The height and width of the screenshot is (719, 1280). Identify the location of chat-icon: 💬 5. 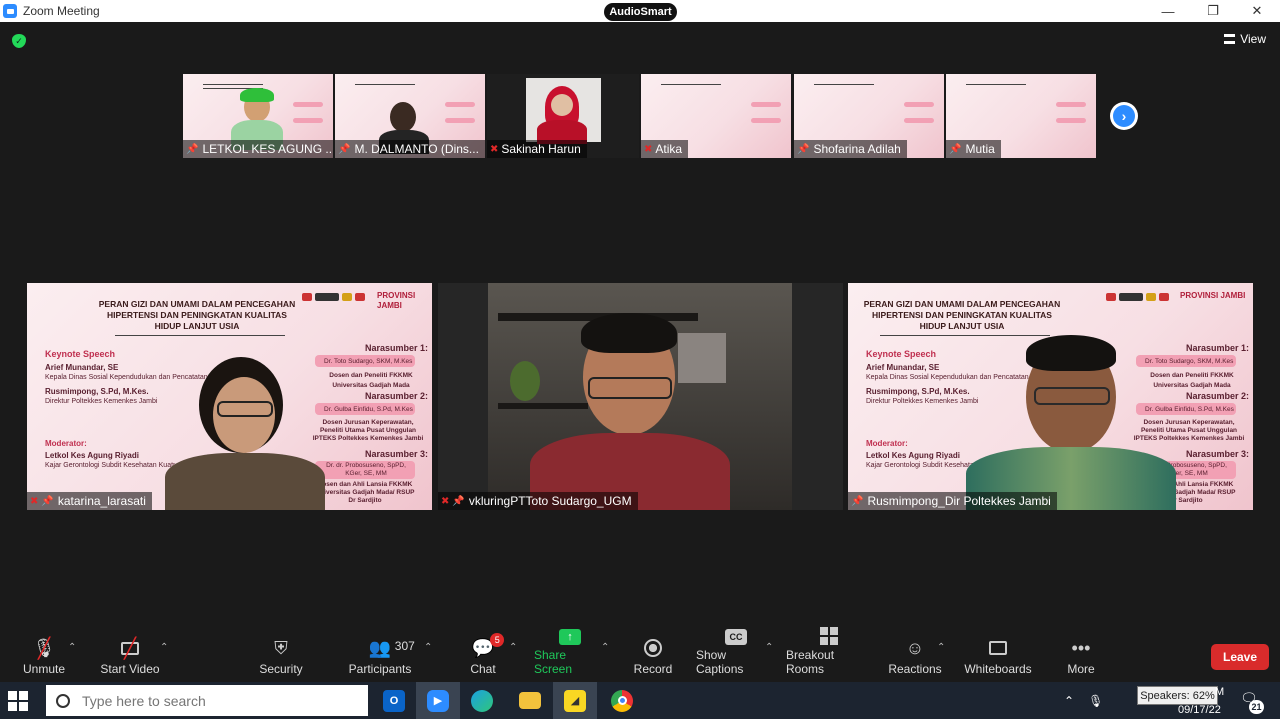
(488, 646).